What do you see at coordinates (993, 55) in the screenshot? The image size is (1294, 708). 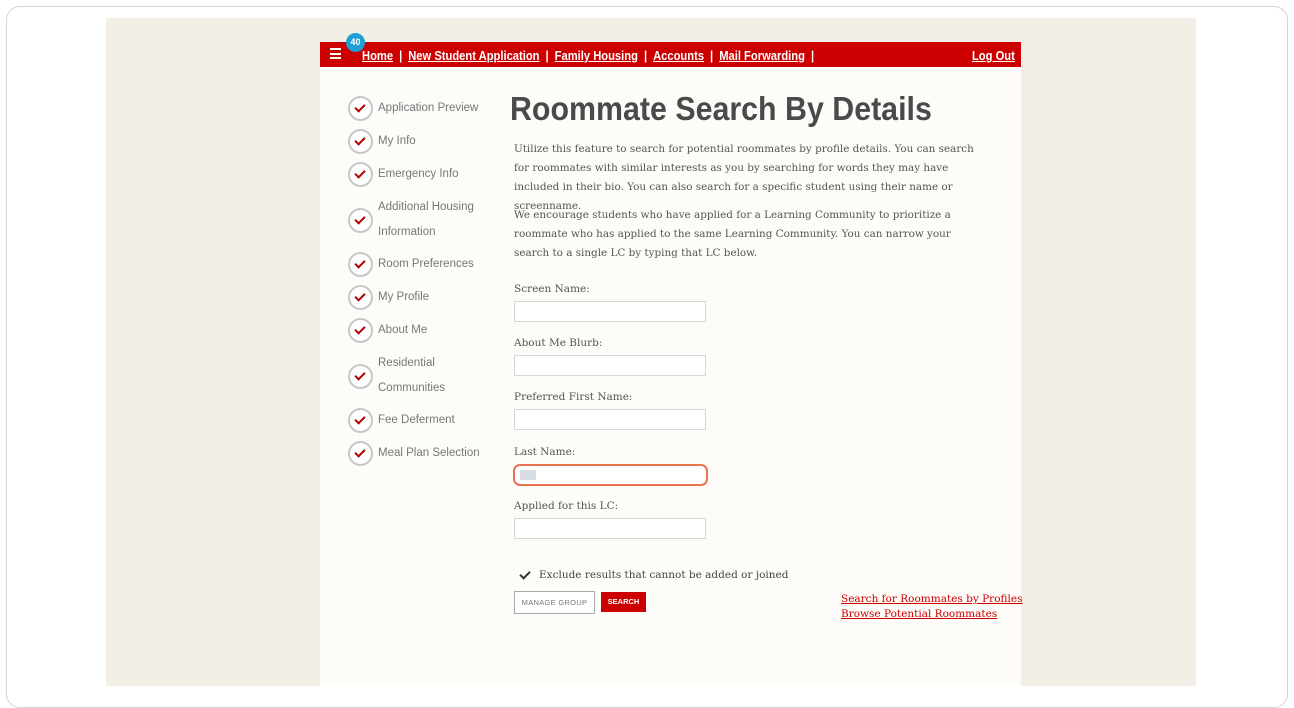 I see `logout-link: Log Out` at bounding box center [993, 55].